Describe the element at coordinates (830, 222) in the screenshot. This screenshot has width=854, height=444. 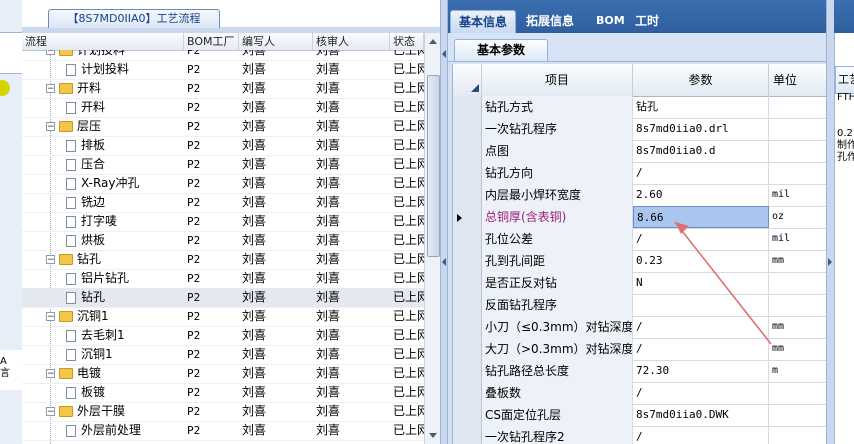
I see `right-splitter` at that location.